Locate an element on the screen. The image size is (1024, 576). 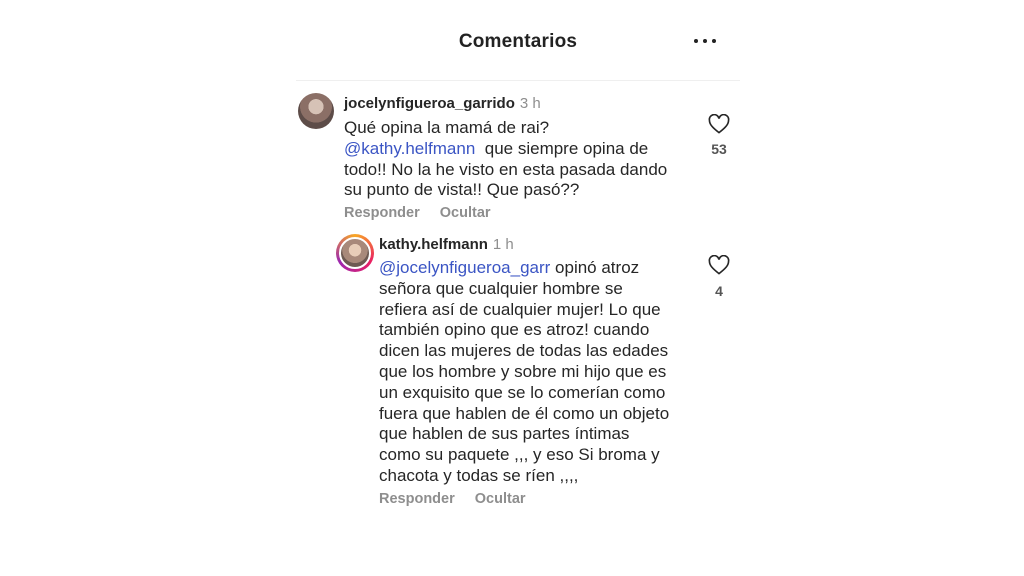
comment-line: señora que cualquier hombre se is located at coordinates (501, 288).